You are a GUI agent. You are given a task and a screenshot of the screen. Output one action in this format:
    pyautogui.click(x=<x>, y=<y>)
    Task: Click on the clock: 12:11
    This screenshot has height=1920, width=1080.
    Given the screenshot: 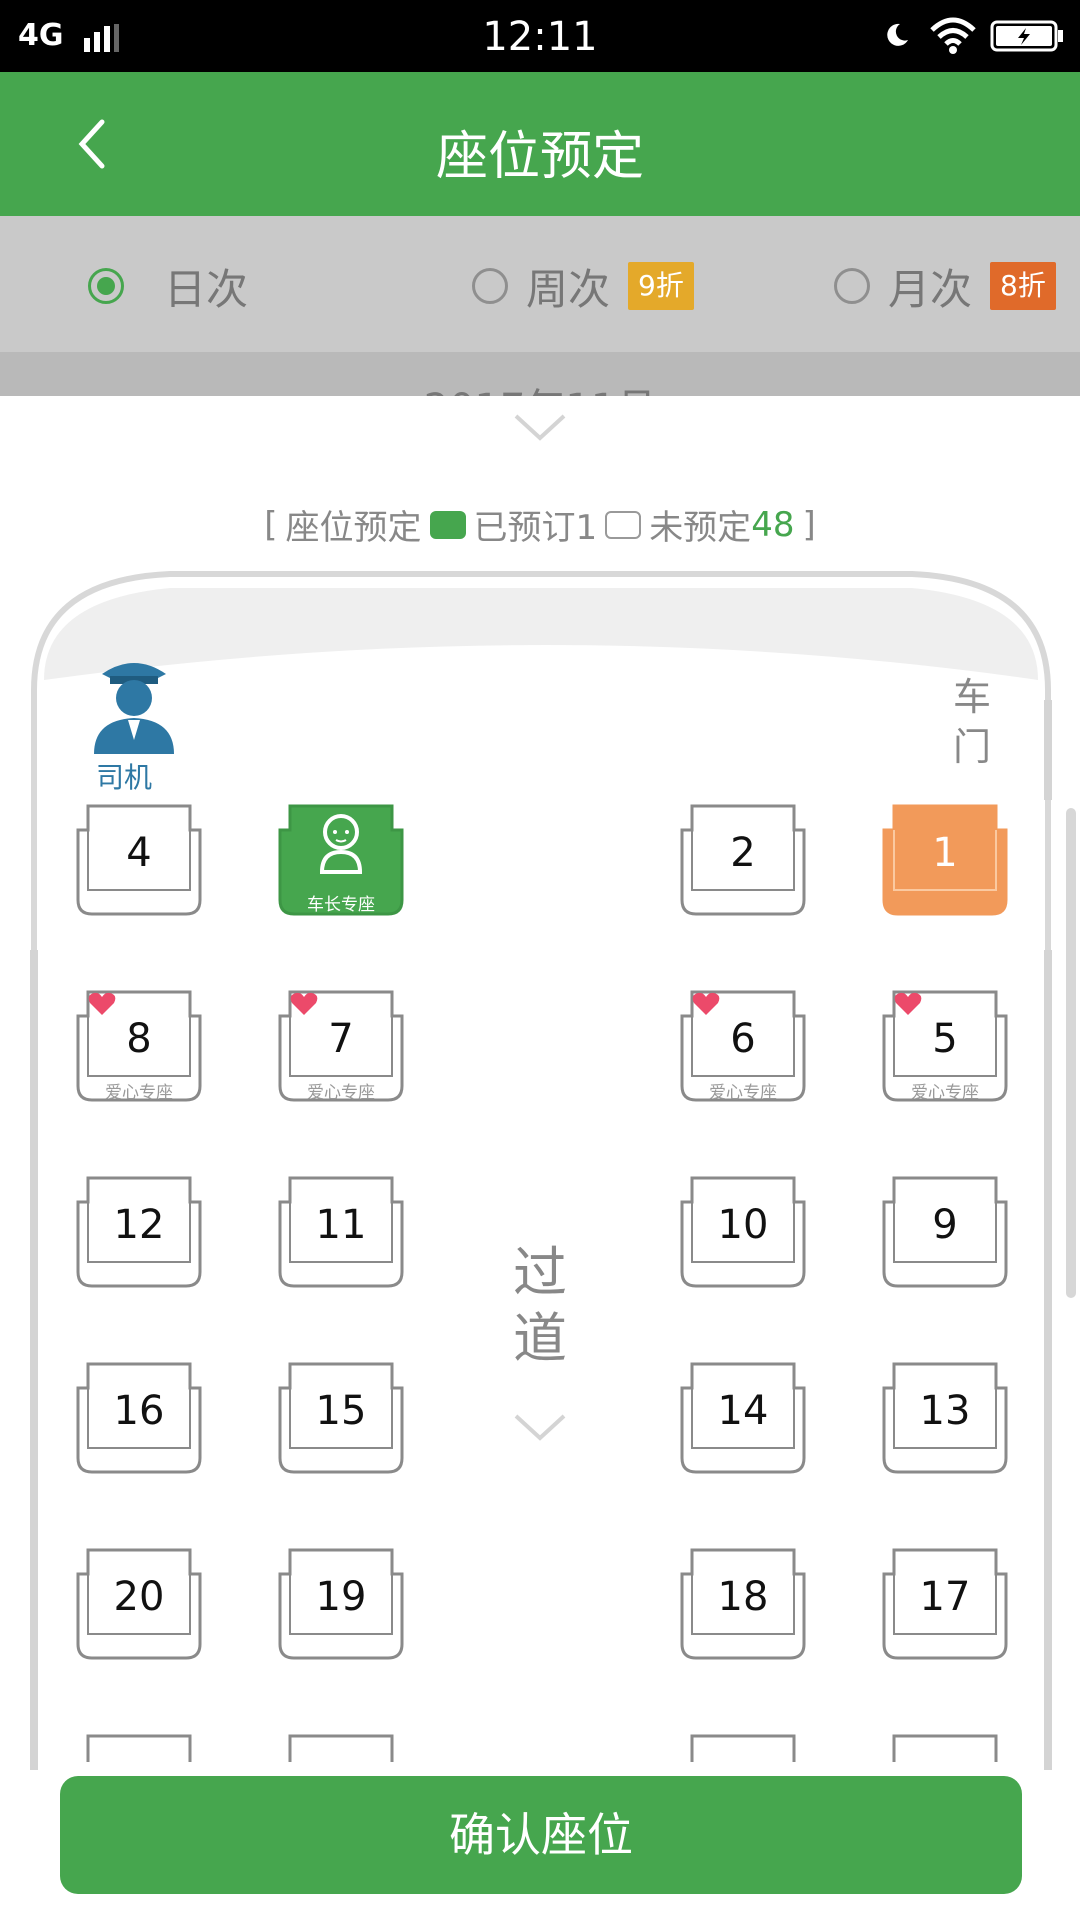 What is the action you would take?
    pyautogui.click(x=540, y=37)
    